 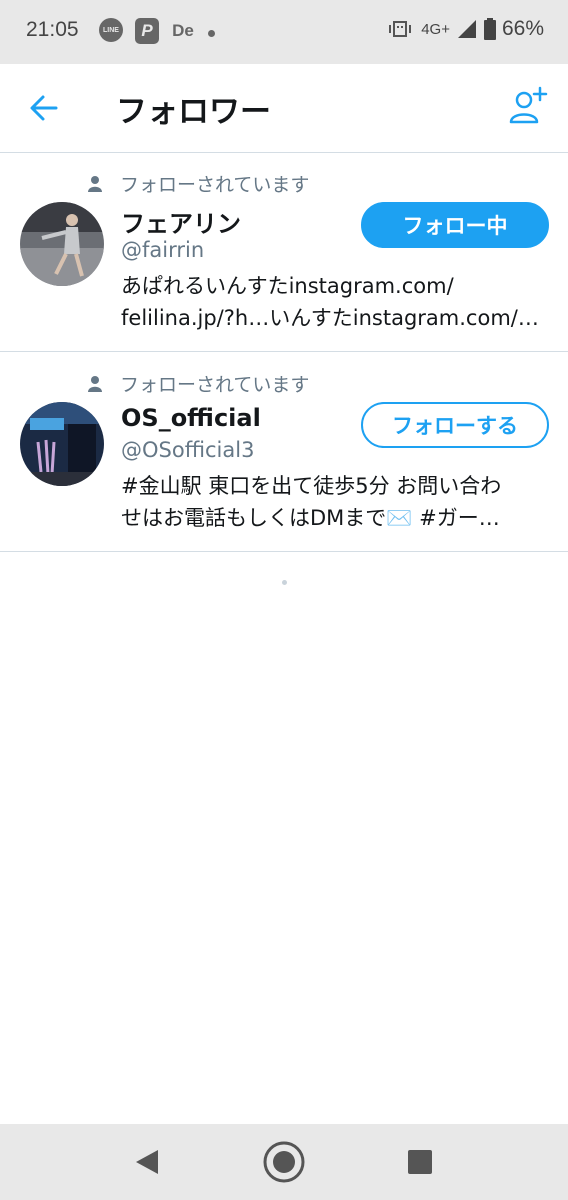 What do you see at coordinates (489, 29) in the screenshot?
I see `battery-icon` at bounding box center [489, 29].